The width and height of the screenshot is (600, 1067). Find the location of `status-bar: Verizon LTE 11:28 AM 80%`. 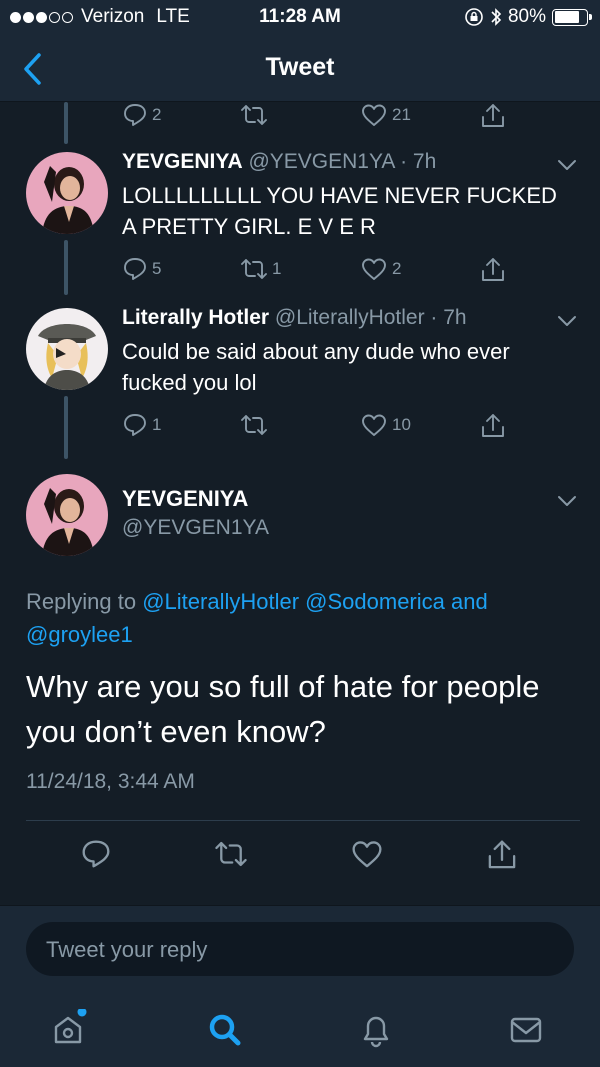

status-bar: Verizon LTE 11:28 AM 80% is located at coordinates (300, 18).